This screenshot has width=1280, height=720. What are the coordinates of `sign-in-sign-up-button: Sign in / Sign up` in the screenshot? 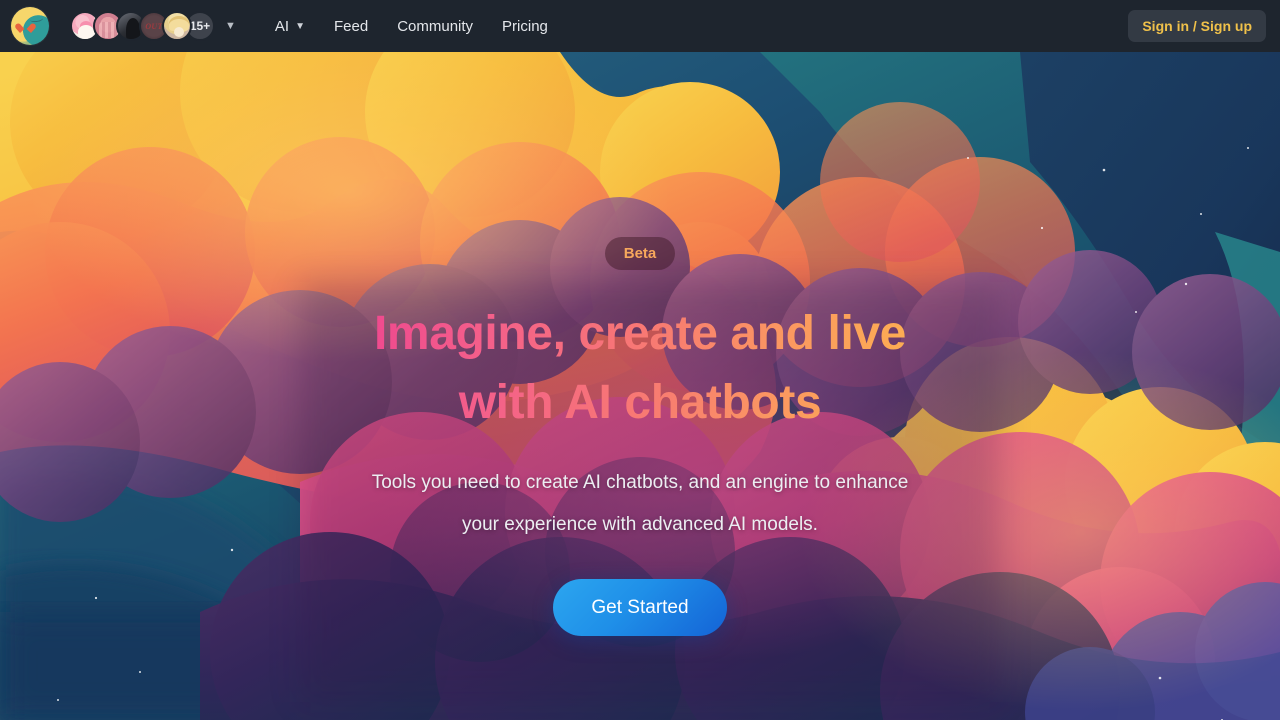 It's located at (1197, 26).